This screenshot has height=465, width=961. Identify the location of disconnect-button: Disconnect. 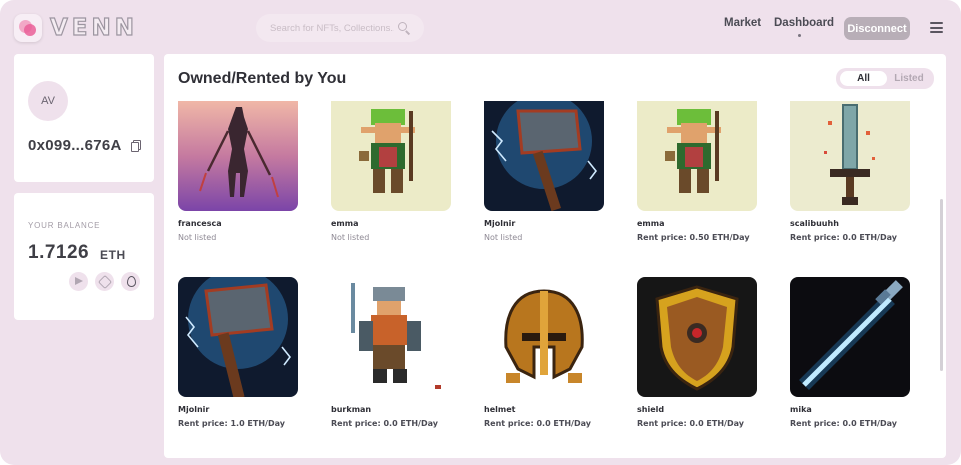
(877, 28).